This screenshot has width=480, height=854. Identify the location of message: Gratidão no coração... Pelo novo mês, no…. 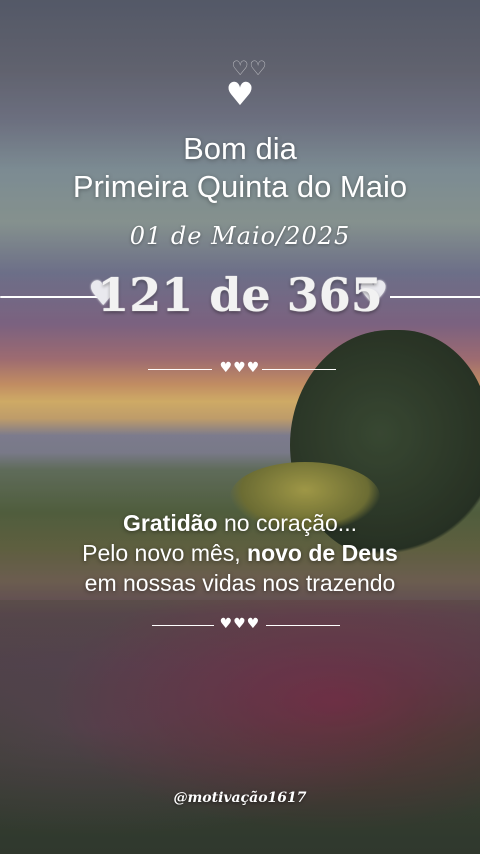
(240, 553).